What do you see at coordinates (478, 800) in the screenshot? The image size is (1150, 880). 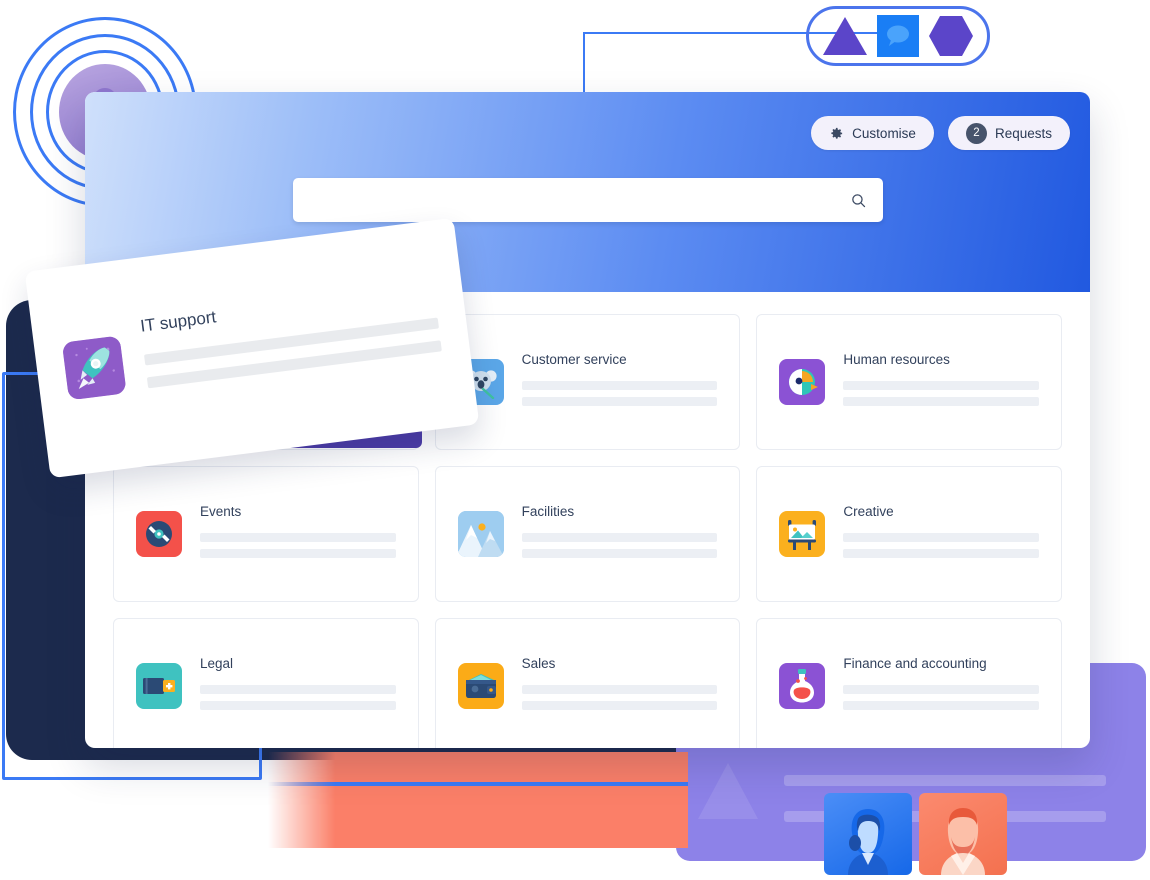 I see `coral-accent-bar` at bounding box center [478, 800].